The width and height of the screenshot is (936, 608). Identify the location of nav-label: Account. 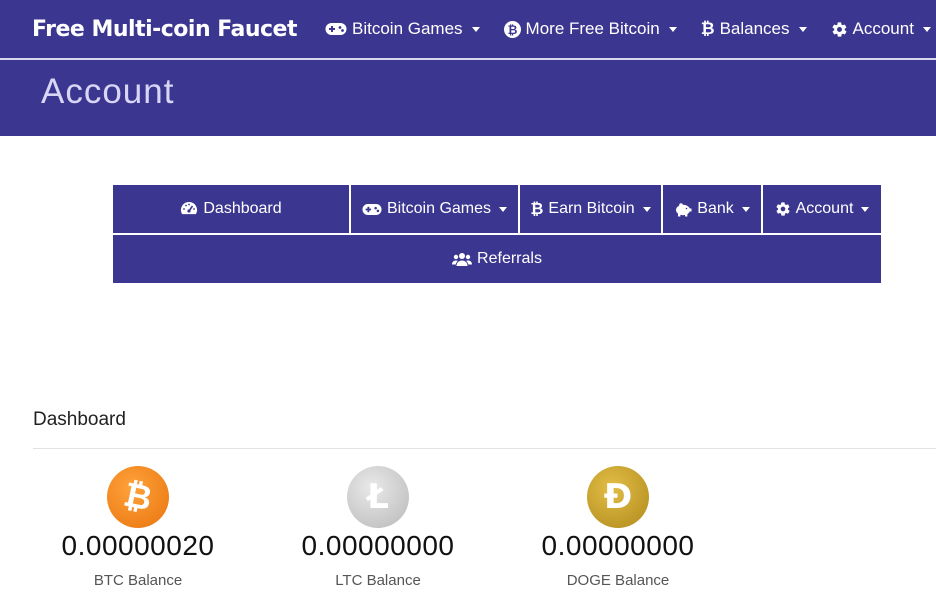
(883, 28).